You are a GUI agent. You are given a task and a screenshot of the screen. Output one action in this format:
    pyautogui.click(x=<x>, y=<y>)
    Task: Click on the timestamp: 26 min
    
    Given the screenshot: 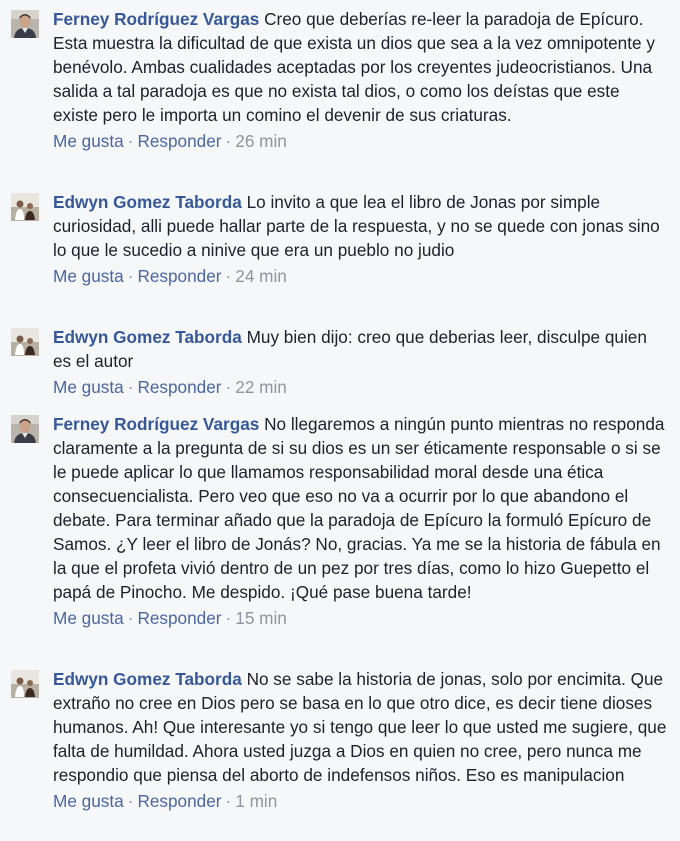 What is the action you would take?
    pyautogui.click(x=261, y=141)
    